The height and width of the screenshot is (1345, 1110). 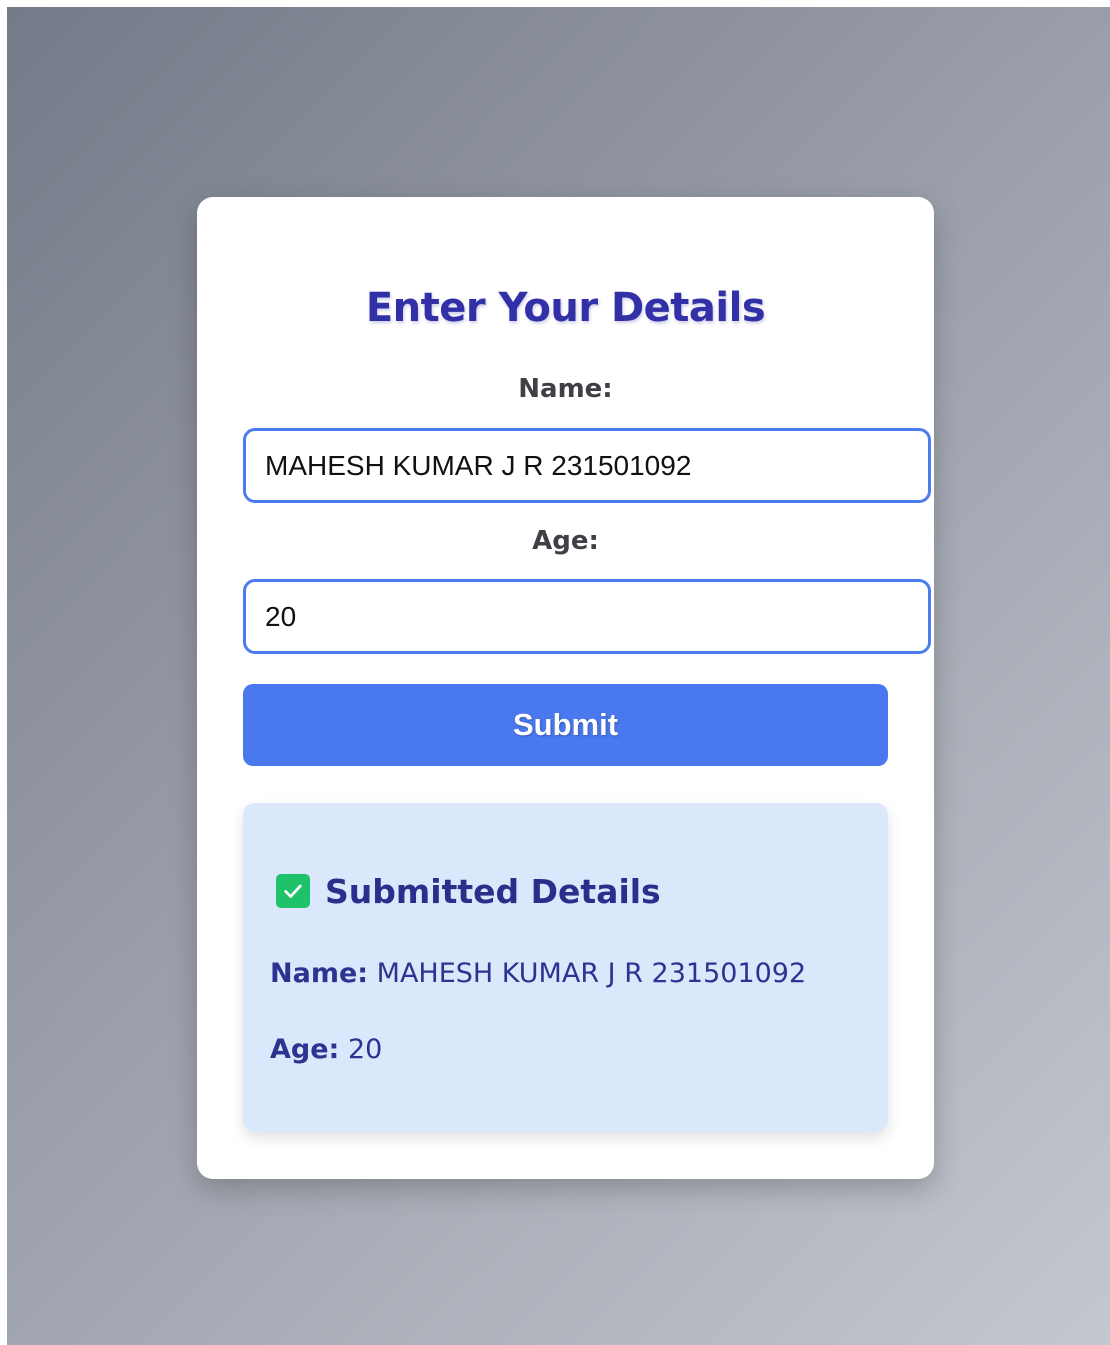 I want to click on form-title: Enter Your Details, so click(x=565, y=308).